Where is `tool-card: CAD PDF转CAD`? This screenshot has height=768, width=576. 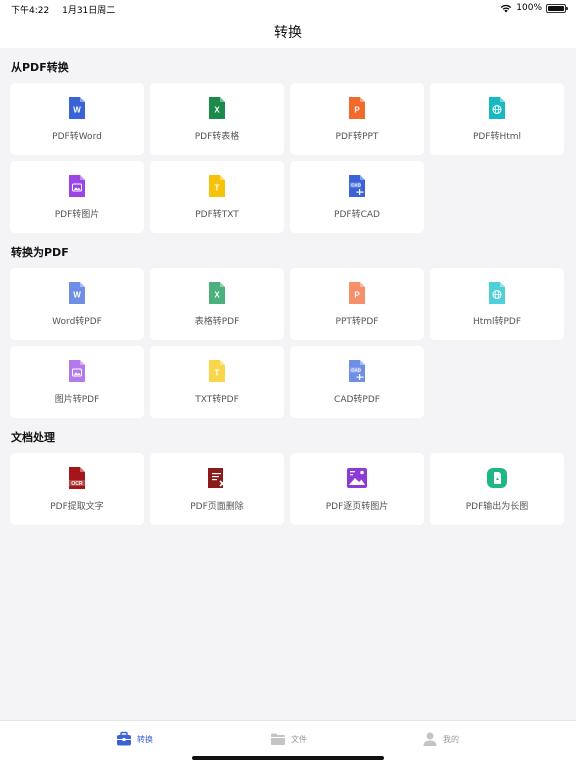
tool-card: CAD PDF转CAD is located at coordinates (357, 197).